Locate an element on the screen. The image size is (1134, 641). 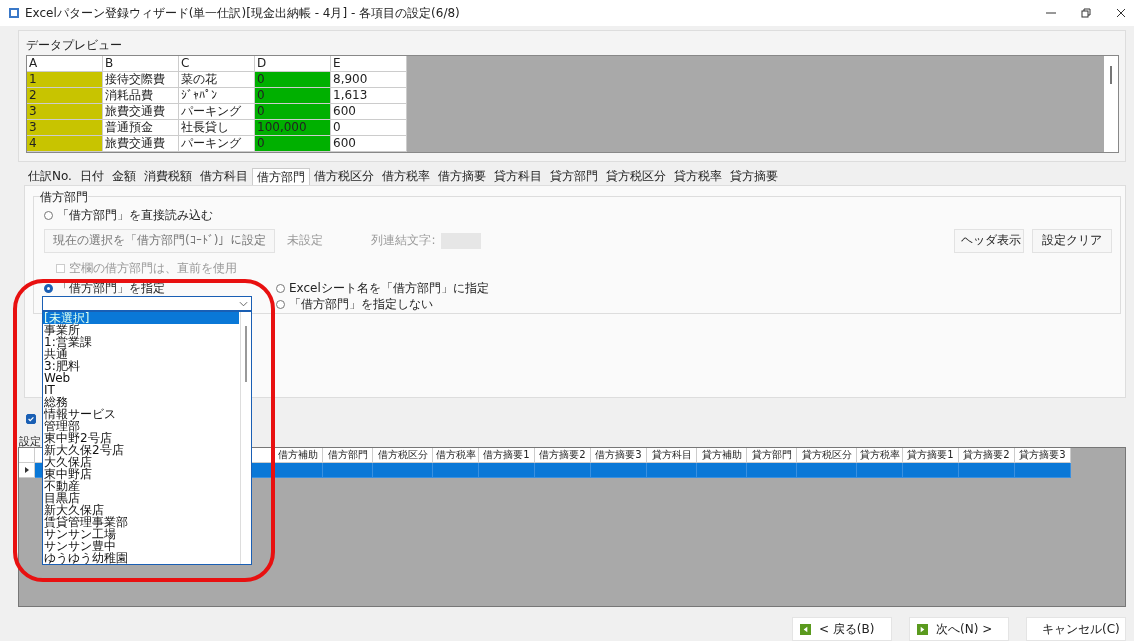
tab: 仕訳No. is located at coordinates (50, 176).